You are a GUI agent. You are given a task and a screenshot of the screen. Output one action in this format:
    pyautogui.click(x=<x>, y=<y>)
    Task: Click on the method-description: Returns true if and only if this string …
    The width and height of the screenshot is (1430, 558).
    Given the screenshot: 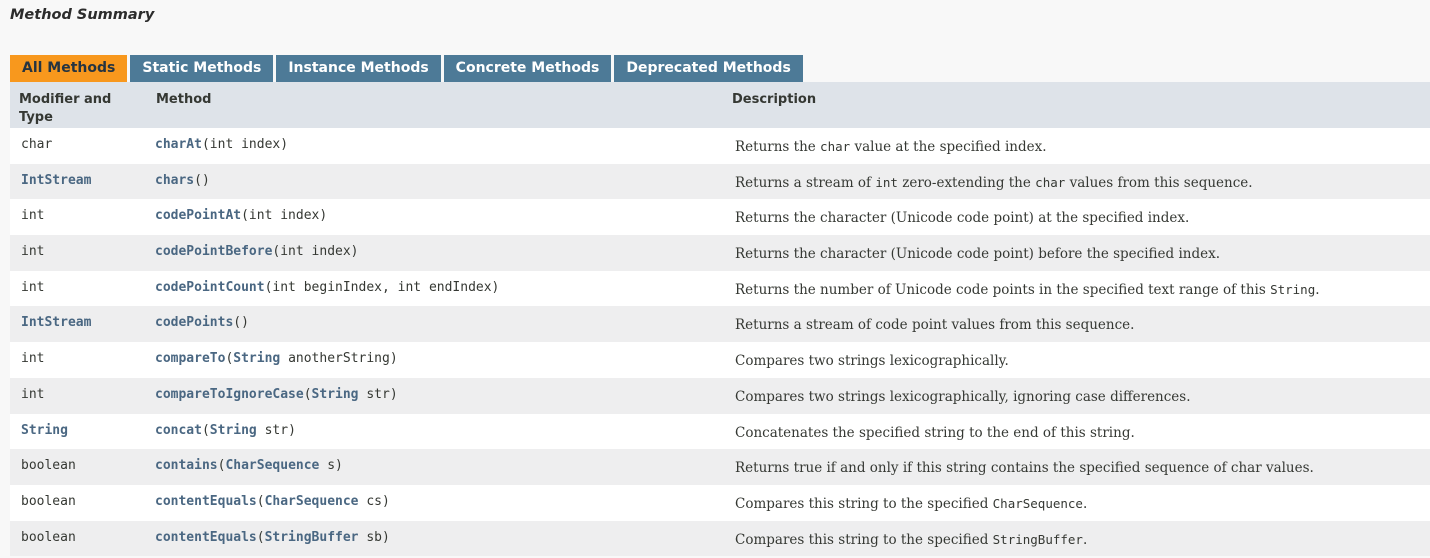 What is the action you would take?
    pyautogui.click(x=1024, y=468)
    